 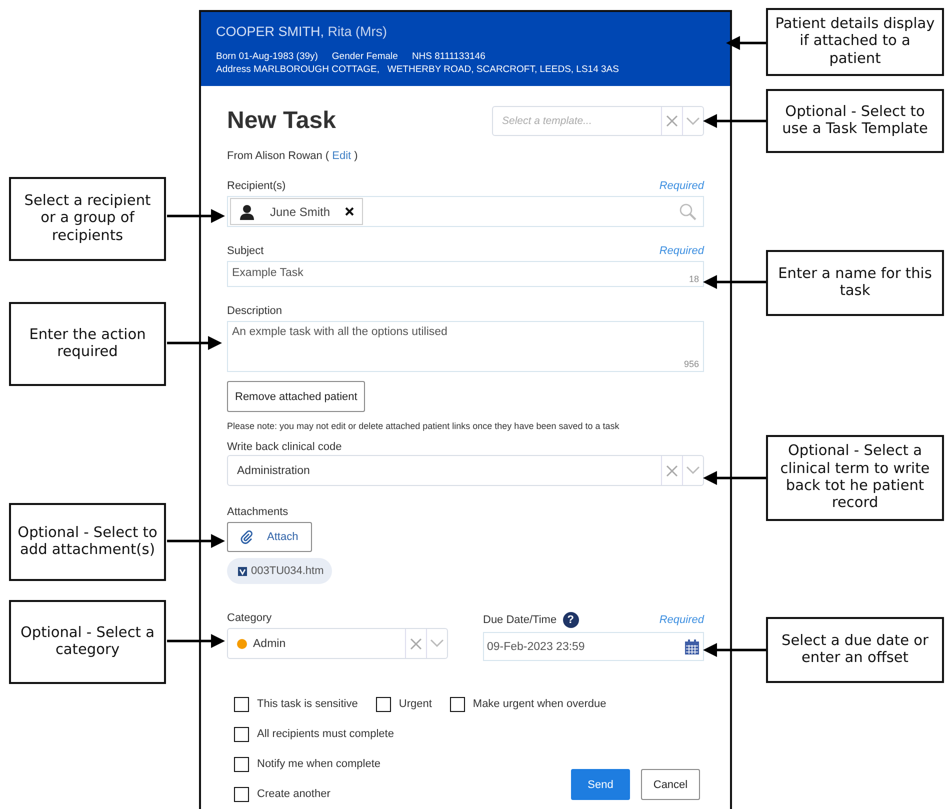 What do you see at coordinates (855, 283) in the screenshot?
I see `callout: Enter a name for this task` at bounding box center [855, 283].